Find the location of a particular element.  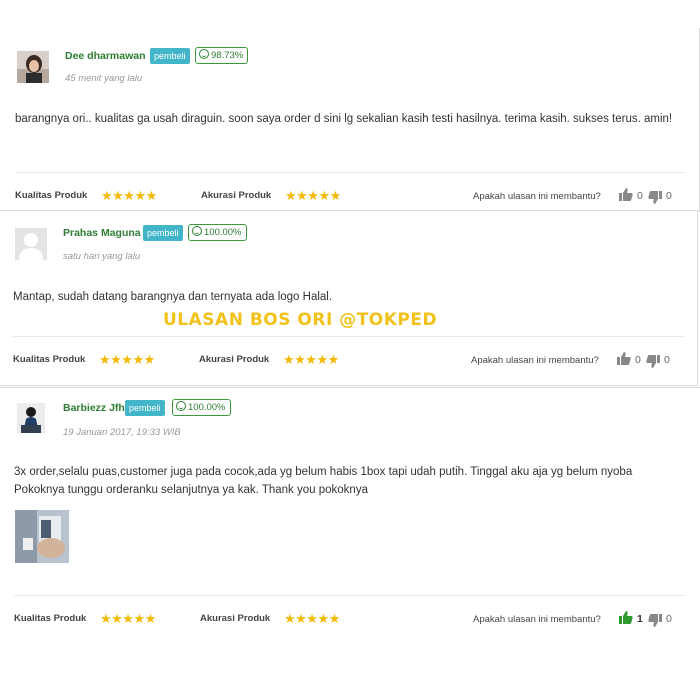

review-time: 19 Januari 2017, 19:33 WIB is located at coordinates (122, 432).